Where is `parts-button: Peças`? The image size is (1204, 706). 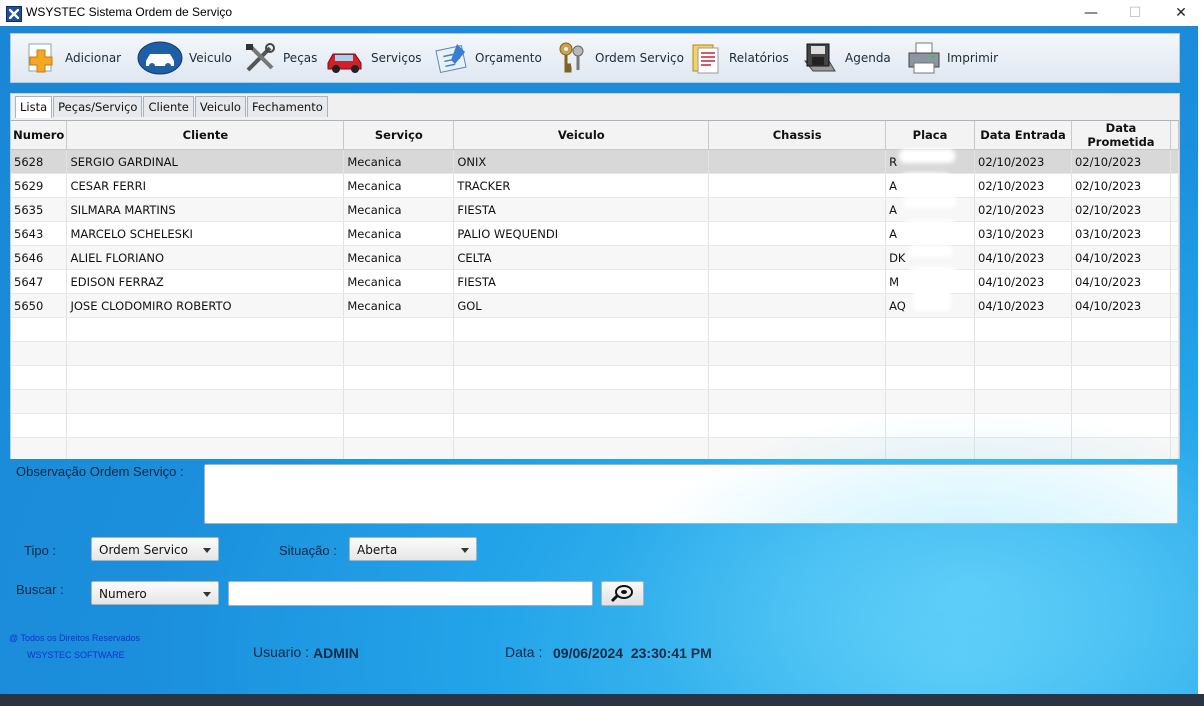
parts-button: Peças is located at coordinates (280, 58).